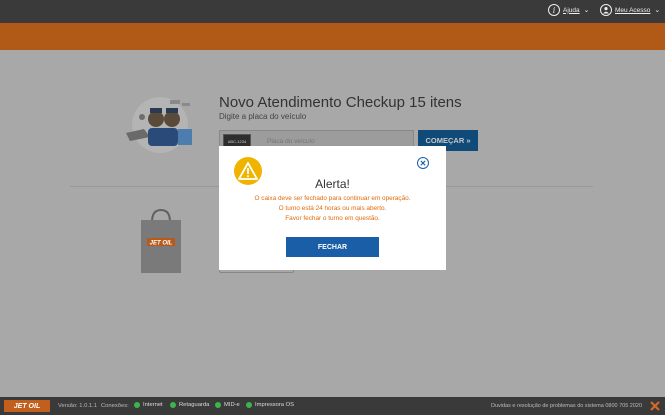 This screenshot has width=665, height=415. Describe the element at coordinates (332, 11) in the screenshot. I see `top-bar: i Ajuda ⌄ Meu Acesso ⌄` at that location.